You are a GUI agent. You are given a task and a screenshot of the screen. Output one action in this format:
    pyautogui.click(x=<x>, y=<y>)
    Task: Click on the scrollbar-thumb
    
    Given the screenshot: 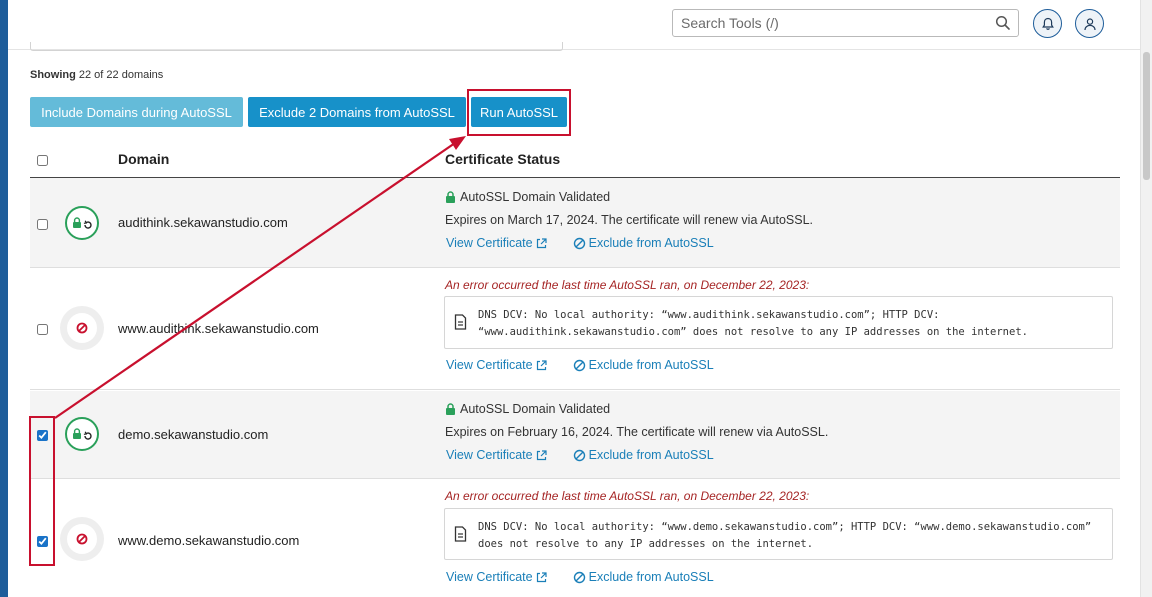 What is the action you would take?
    pyautogui.click(x=1146, y=116)
    